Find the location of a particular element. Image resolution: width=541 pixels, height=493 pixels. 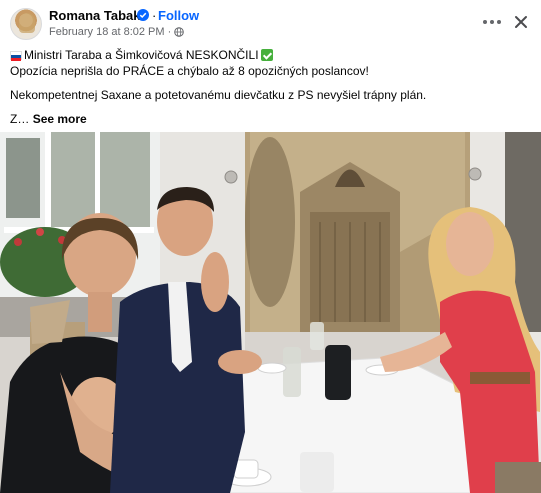

verified-badge-icon is located at coordinates (143, 15).